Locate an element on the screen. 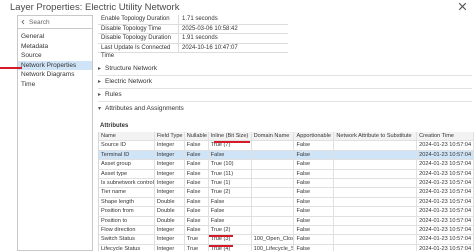 The image size is (474, 251). info-row: Enable Topology Duration 1.71 seconds is located at coordinates (193, 20).